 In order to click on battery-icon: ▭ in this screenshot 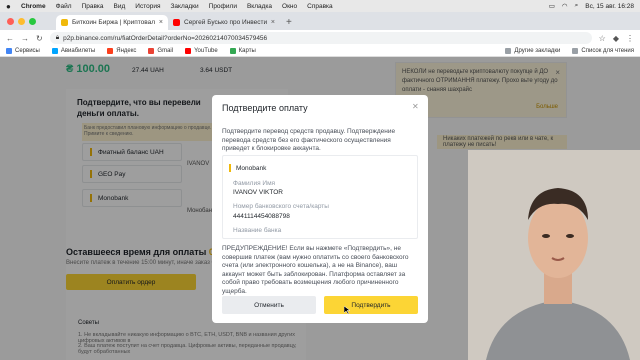, I will do `click(552, 6)`.